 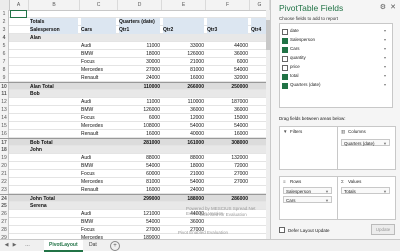 I want to click on chevron-down-icon: ▼, so click(x=385, y=191).